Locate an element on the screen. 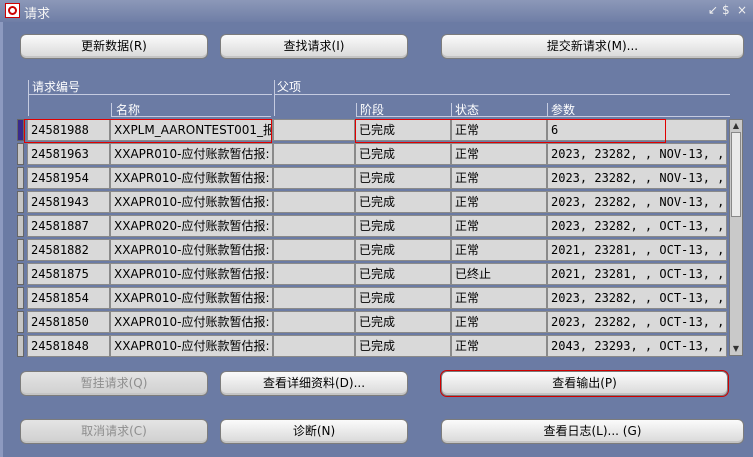 The image size is (753, 457). cell-name: XXAPR020-应付账款暂估报: is located at coordinates (191, 226).